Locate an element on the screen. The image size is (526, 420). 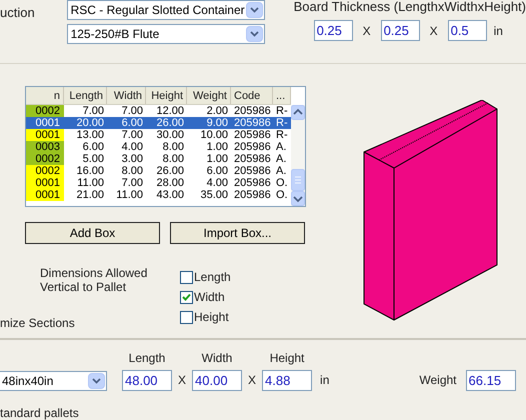
dropdown: RSC - Regular Slotted Container is located at coordinates (165, 10).